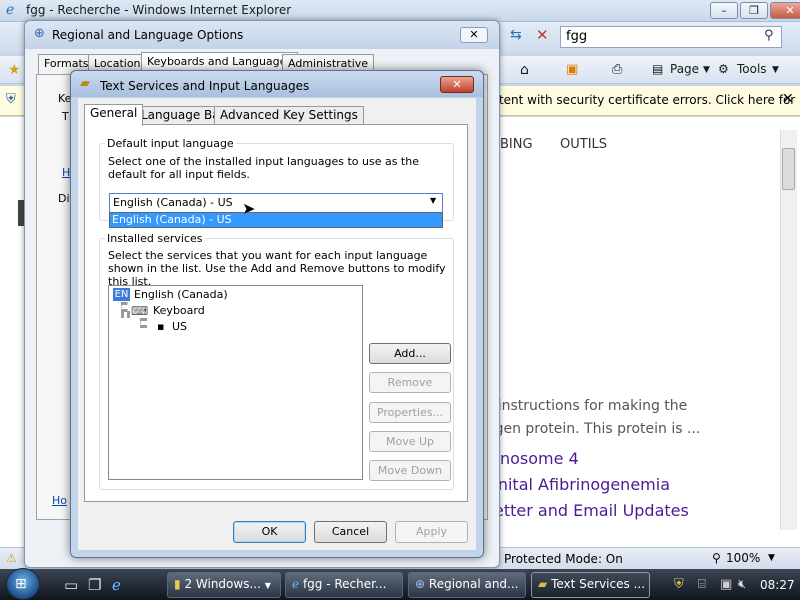 Image resolution: width=800 pixels, height=600 pixels. Describe the element at coordinates (788, 330) in the screenshot. I see `vertical-scrollbar` at that location.